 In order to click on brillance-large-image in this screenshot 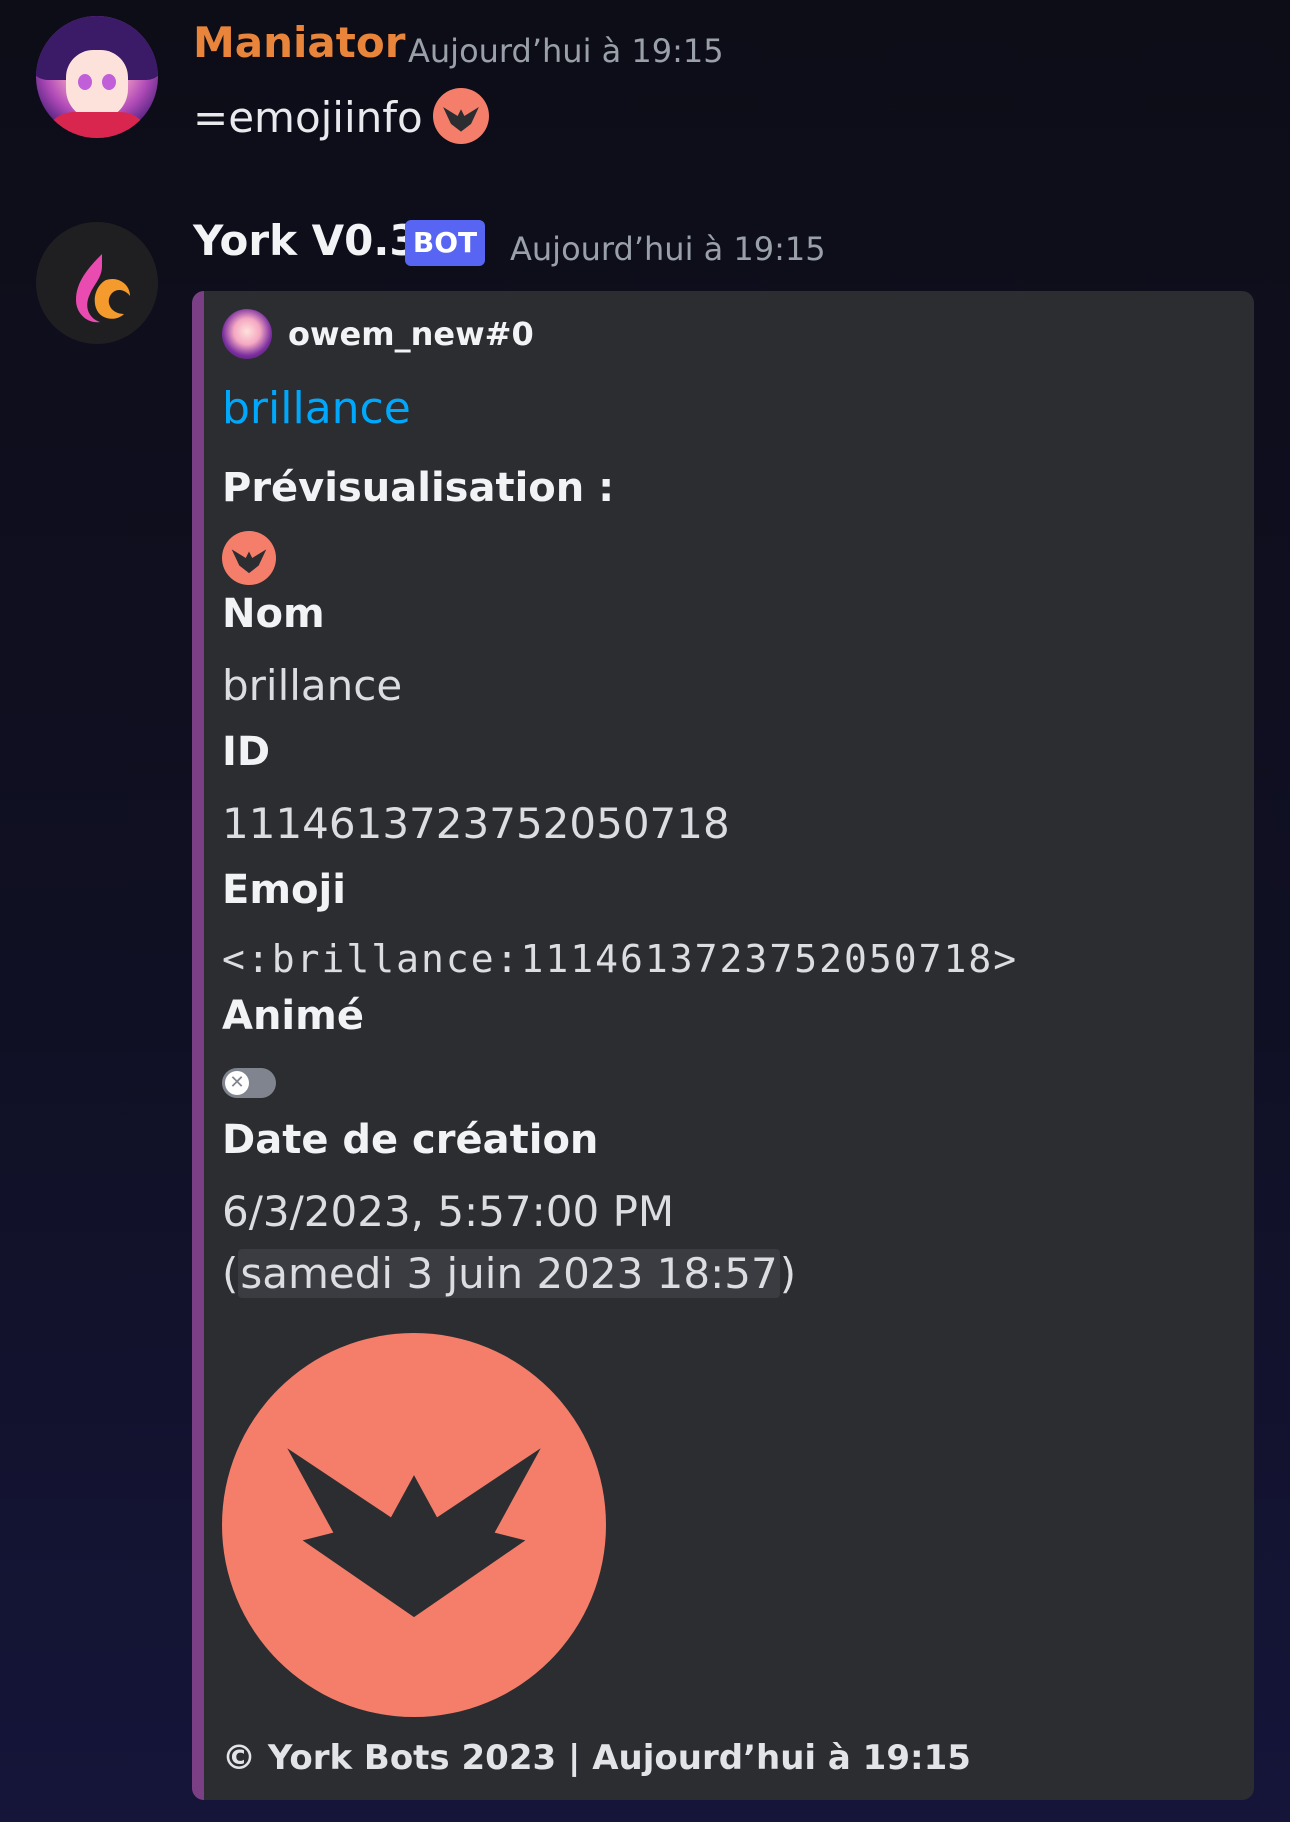, I will do `click(414, 1525)`.